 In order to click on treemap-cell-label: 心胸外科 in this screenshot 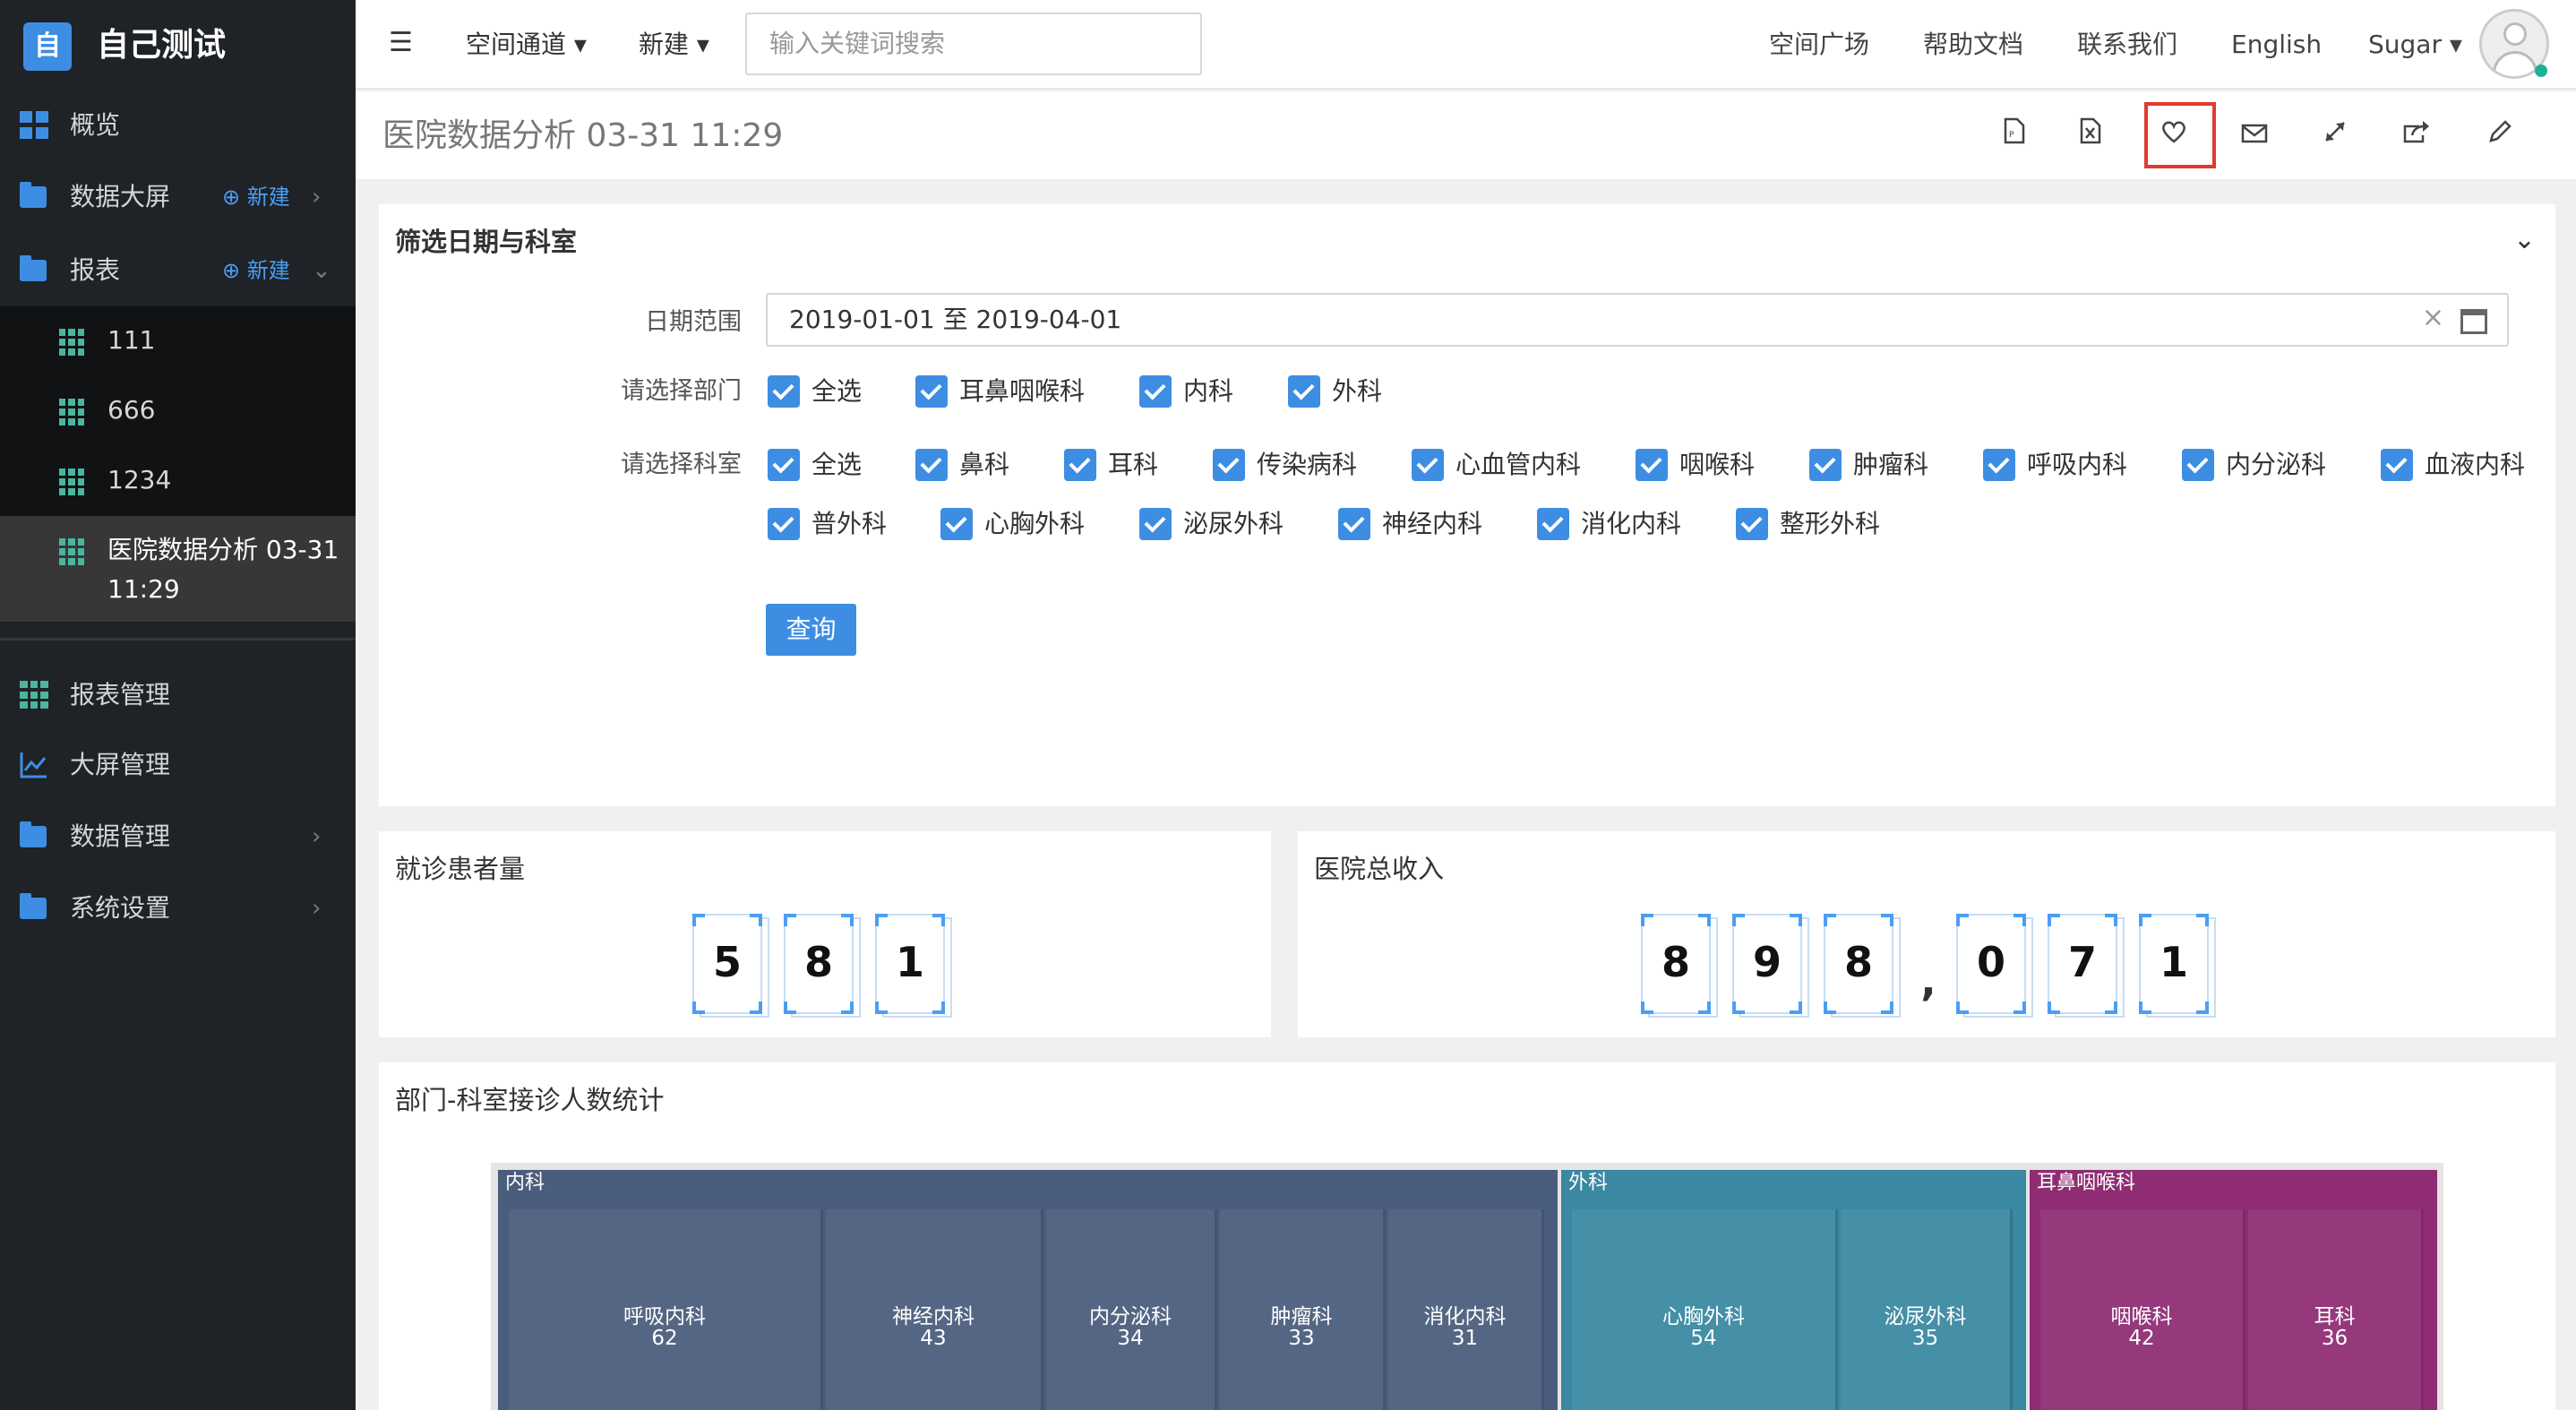, I will do `click(1703, 1316)`.